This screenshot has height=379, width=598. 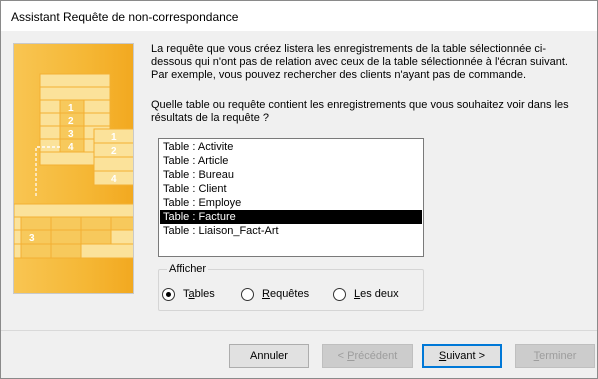 What do you see at coordinates (71, 121) in the screenshot?
I see `illus-num-2: 2` at bounding box center [71, 121].